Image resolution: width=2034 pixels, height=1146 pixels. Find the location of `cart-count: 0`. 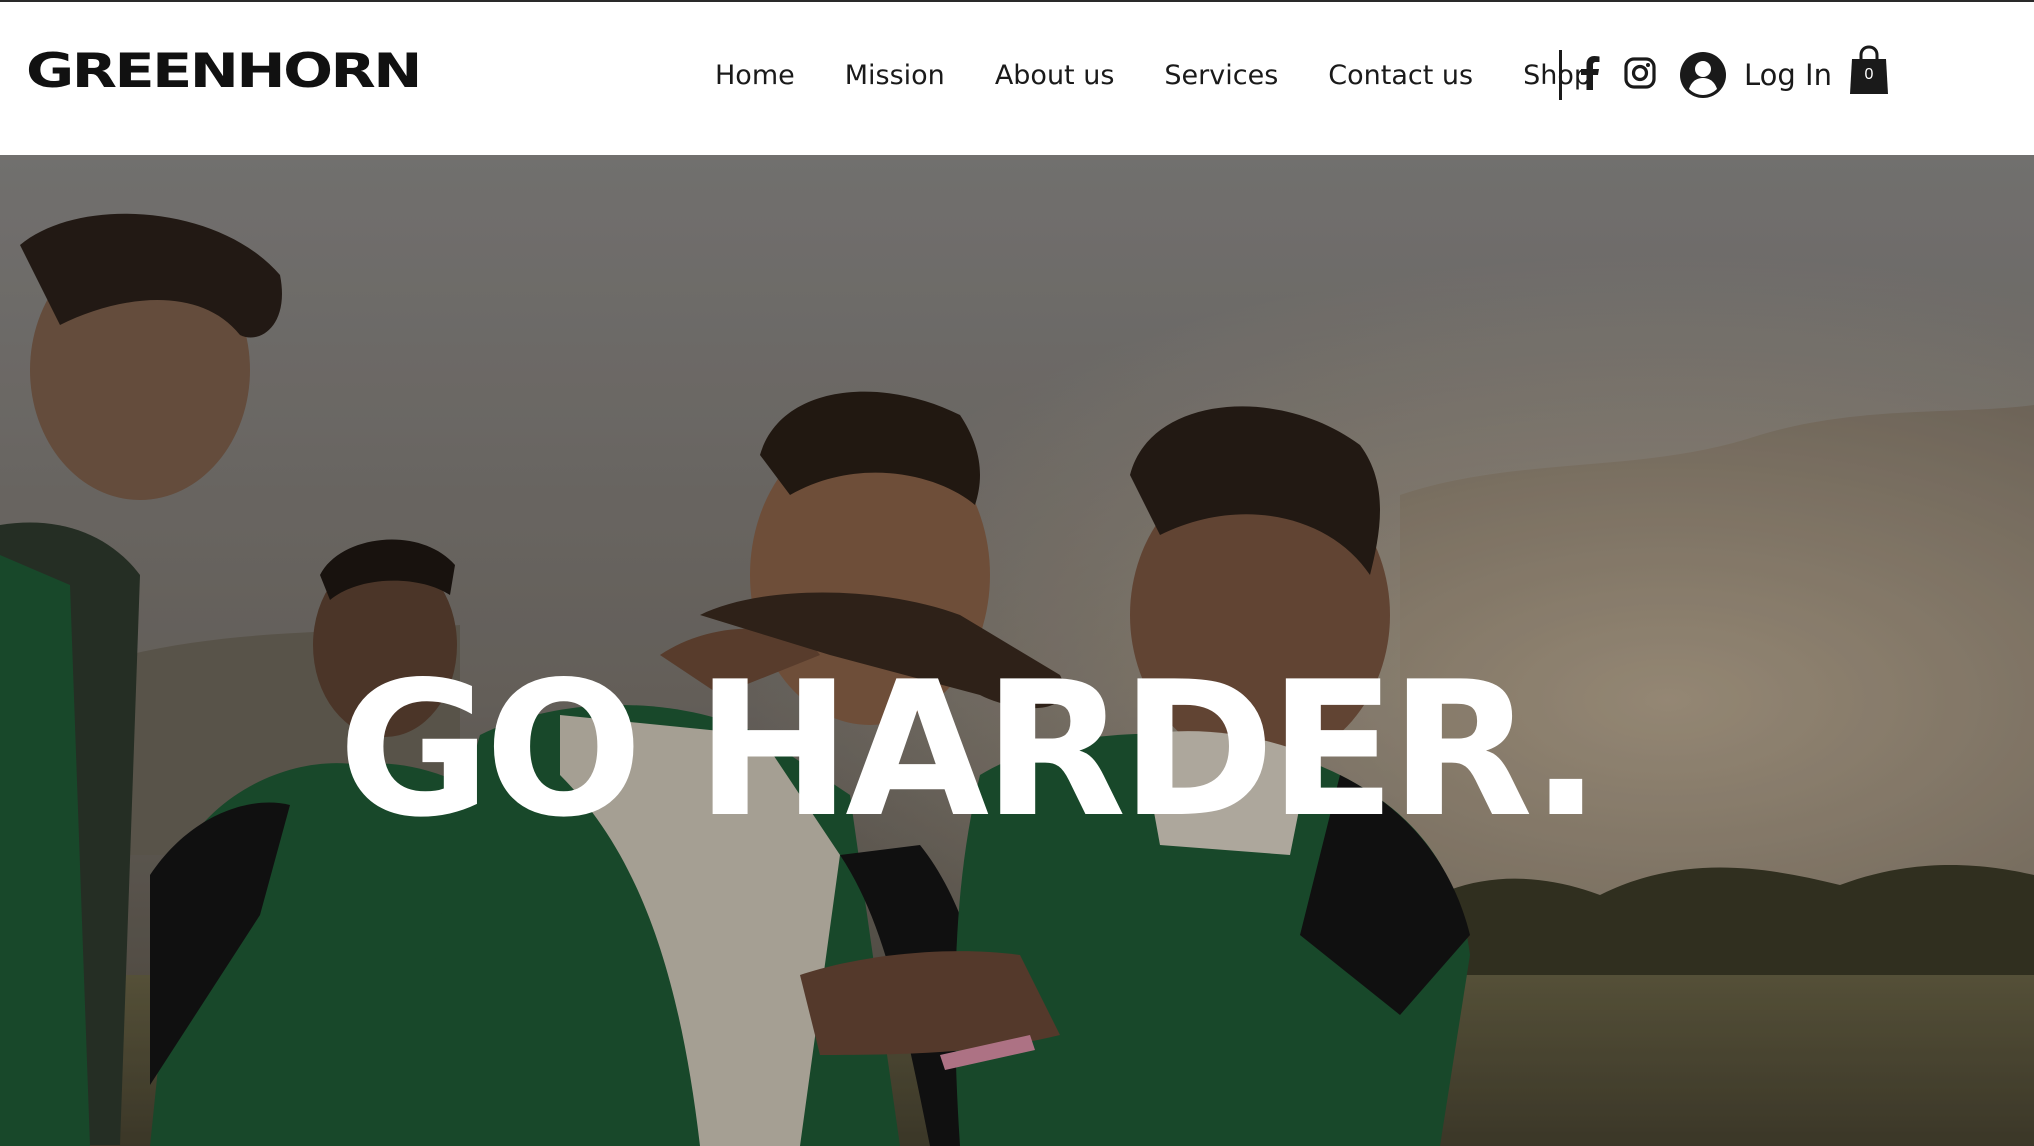

cart-count: 0 is located at coordinates (1869, 74).